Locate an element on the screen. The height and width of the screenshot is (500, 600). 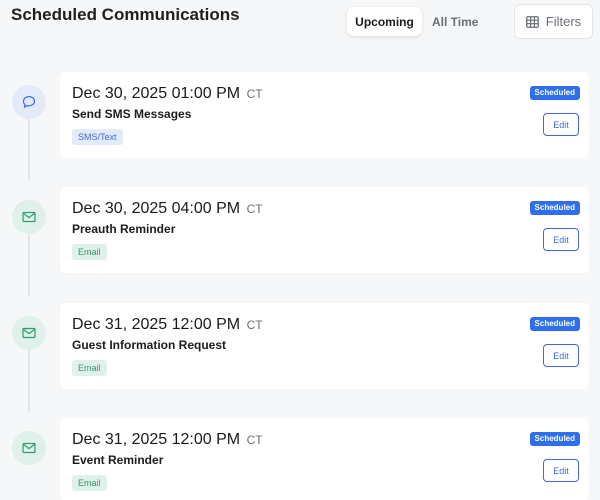
filters-label: Filters is located at coordinates (563, 21).